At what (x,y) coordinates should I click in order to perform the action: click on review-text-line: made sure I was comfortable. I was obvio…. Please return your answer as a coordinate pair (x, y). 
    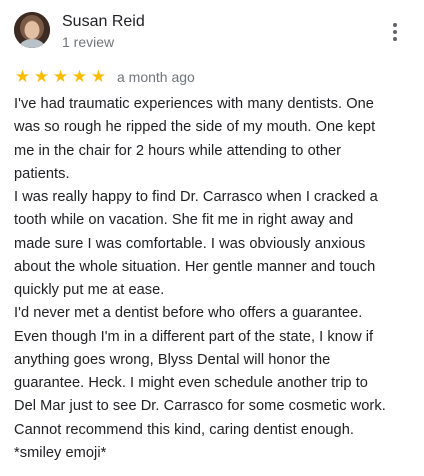
    Looking at the image, I should click on (190, 243).